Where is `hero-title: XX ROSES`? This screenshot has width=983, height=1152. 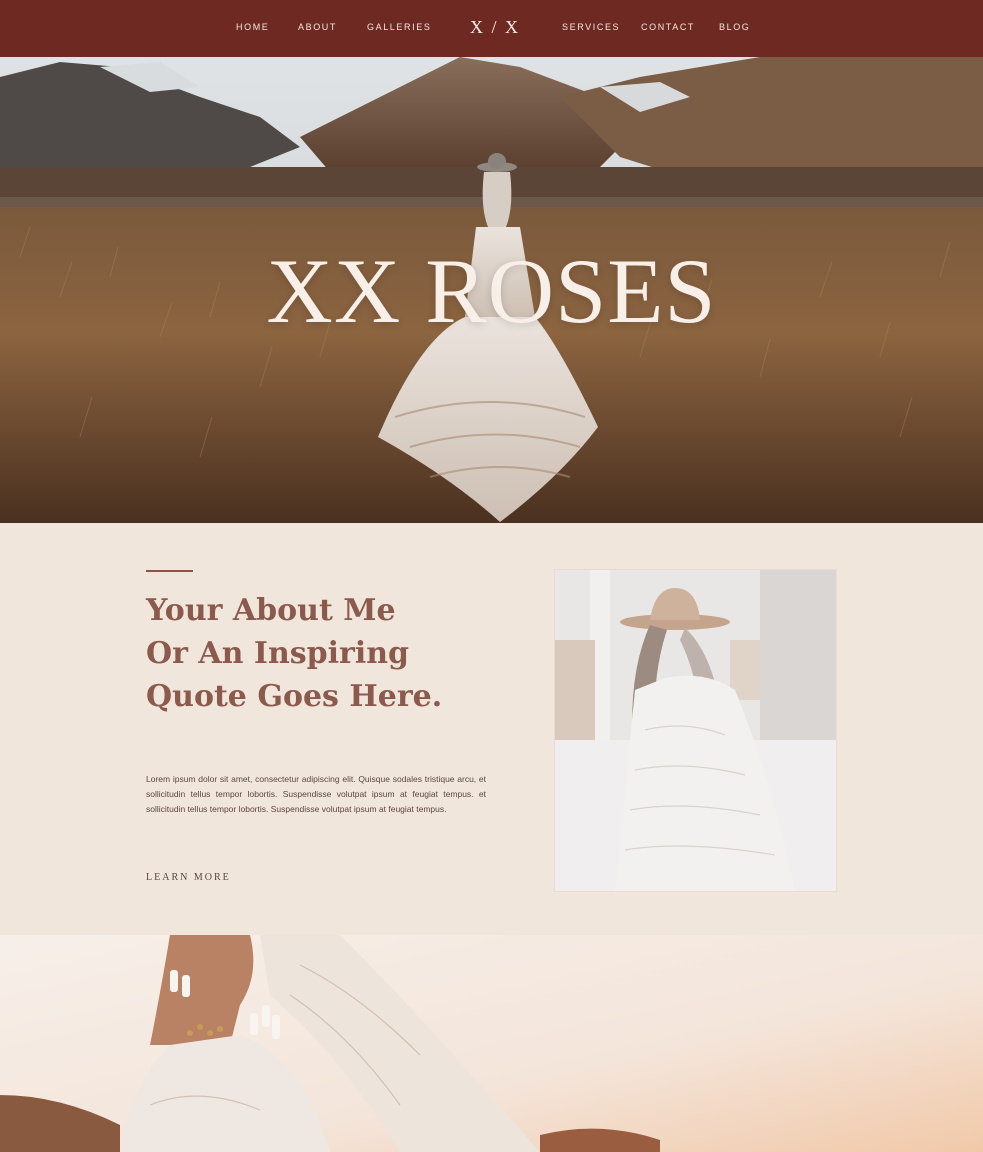 hero-title: XX ROSES is located at coordinates (491, 291).